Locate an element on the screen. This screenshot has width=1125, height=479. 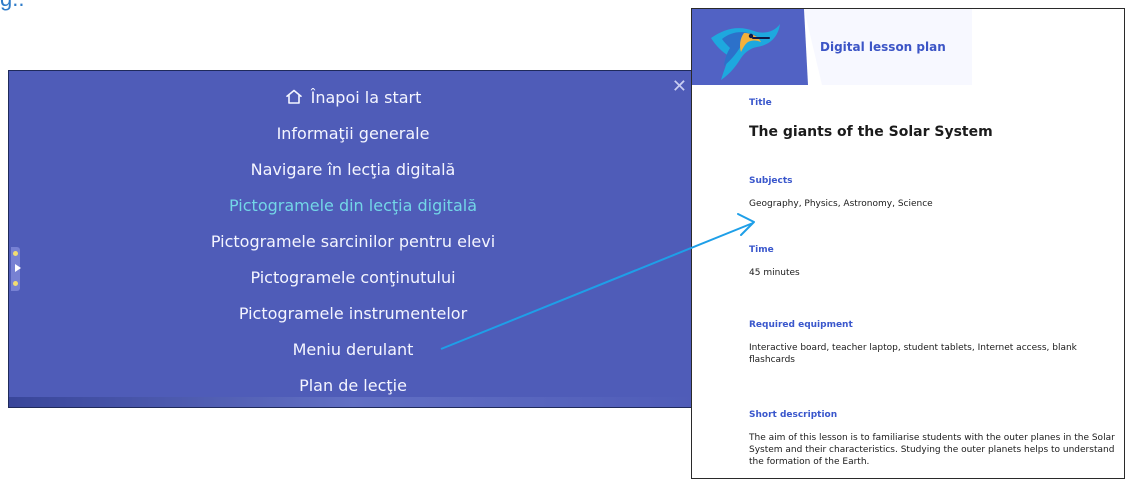
menu-item-content-pictograms: Pictogramele conţinutului is located at coordinates (353, 277).